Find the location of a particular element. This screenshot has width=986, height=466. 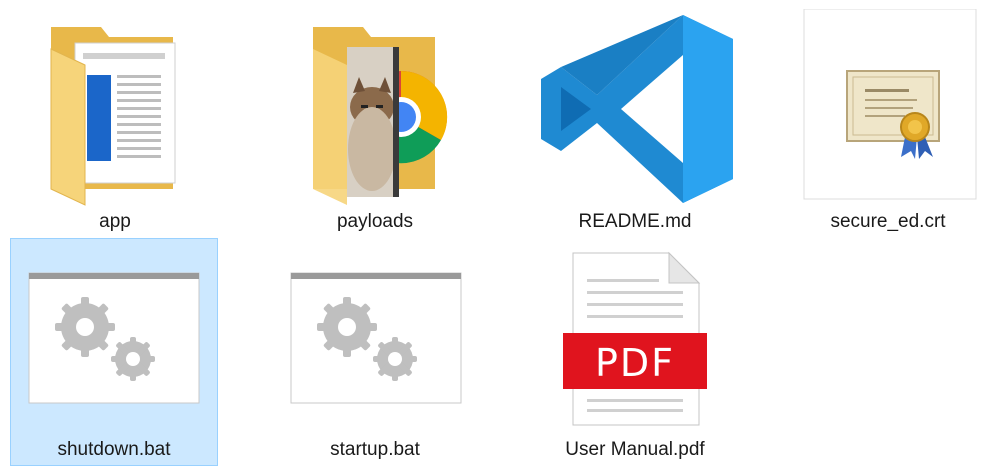

file-item-shutdown-bat: shutdown.bat is located at coordinates (114, 352).